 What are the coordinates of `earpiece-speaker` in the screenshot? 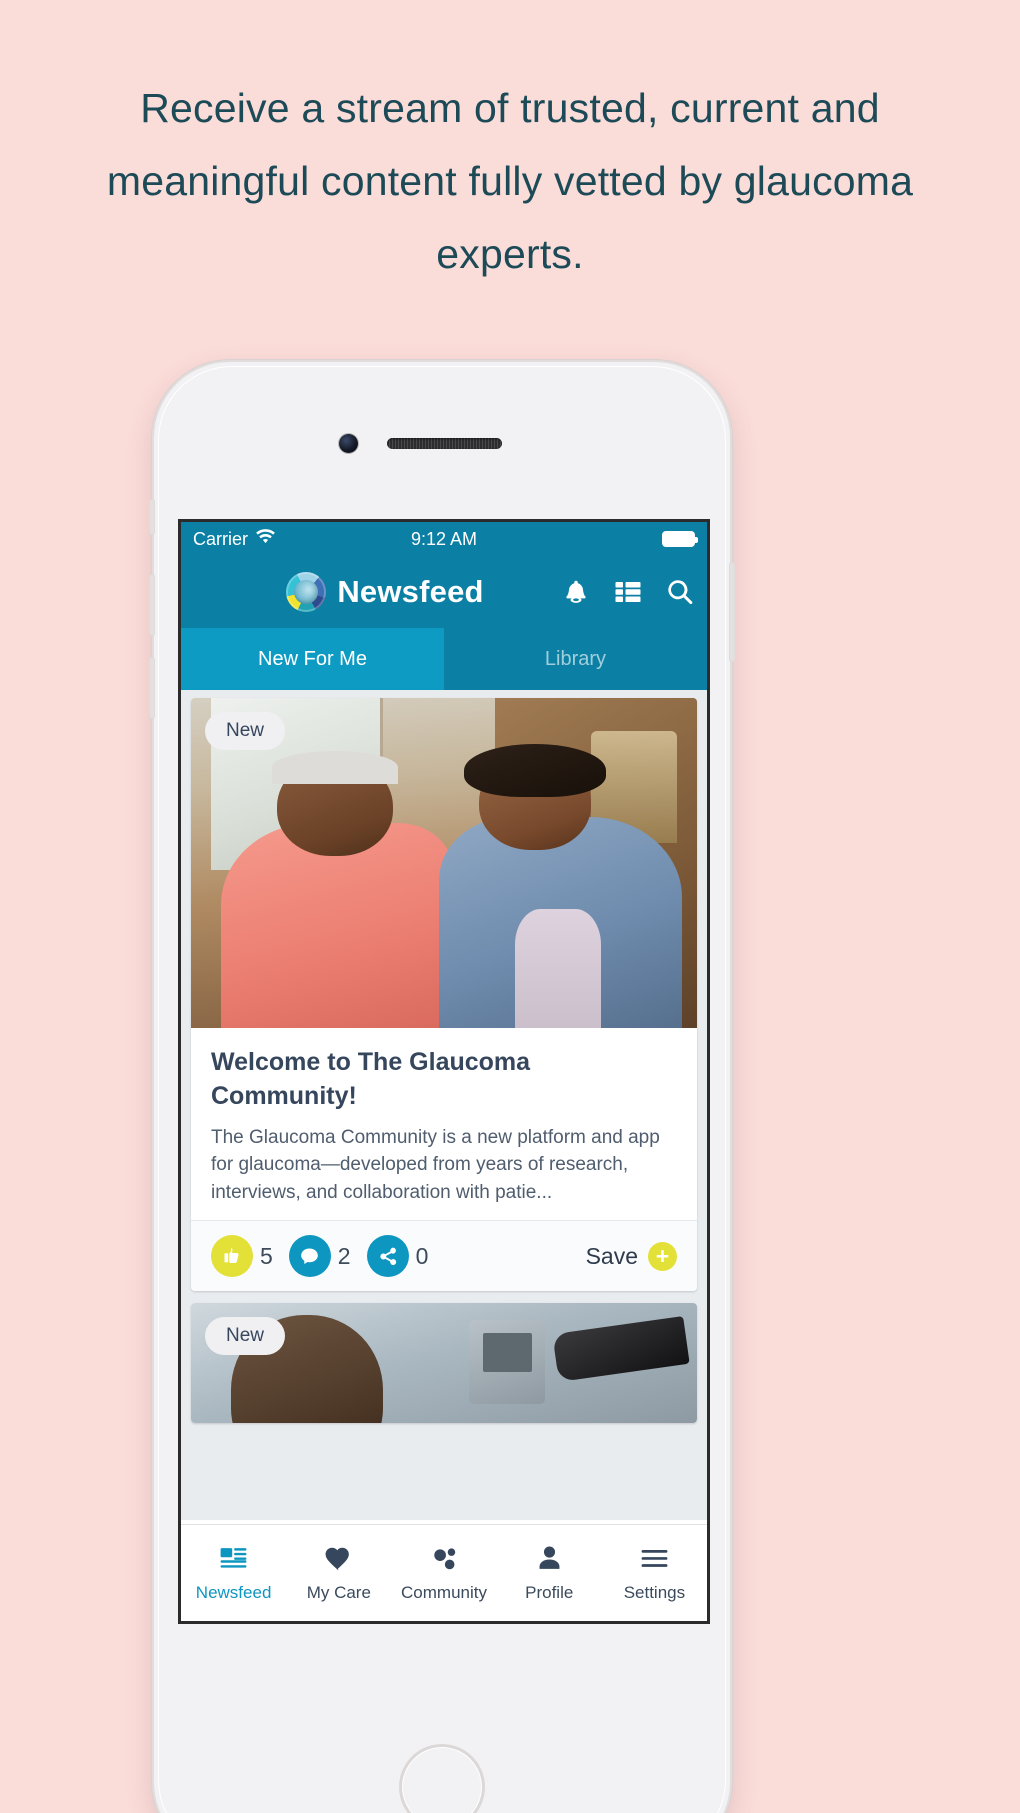 It's located at (444, 443).